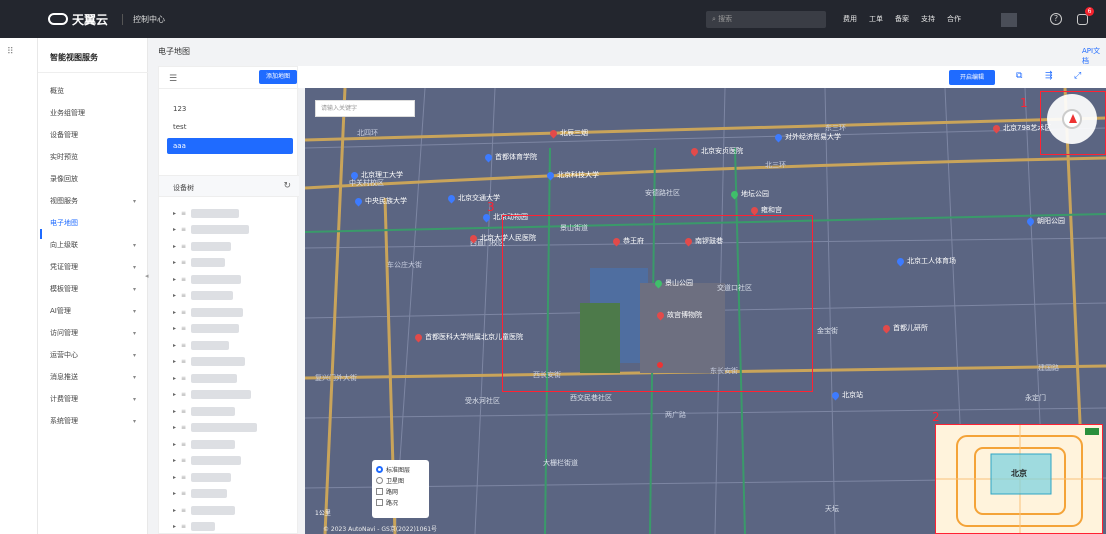 The width and height of the screenshot is (1106, 534). What do you see at coordinates (98, 179) in the screenshot?
I see `sidebar-item: 录像回放` at bounding box center [98, 179].